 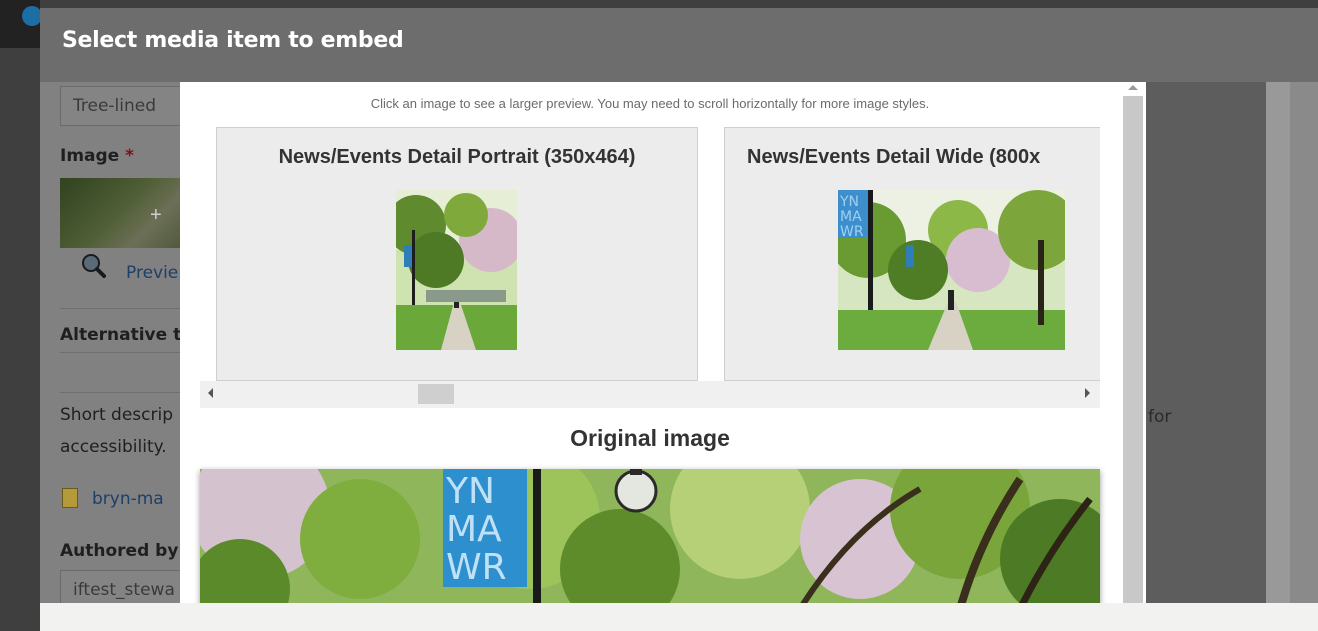 I want to click on image-label: Image *, so click(x=97, y=156).